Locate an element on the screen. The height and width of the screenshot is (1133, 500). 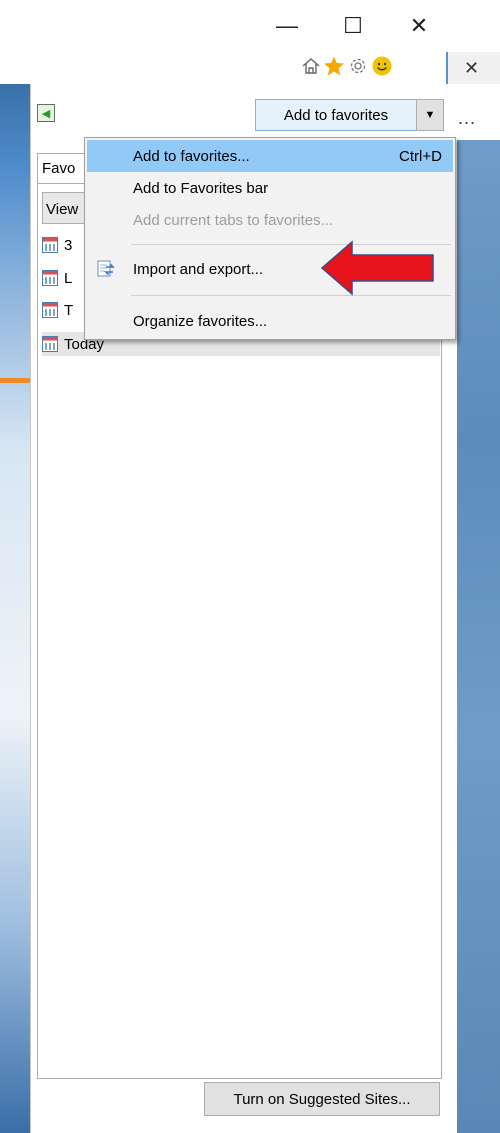
close-button: ✕ is located at coordinates (419, 26).